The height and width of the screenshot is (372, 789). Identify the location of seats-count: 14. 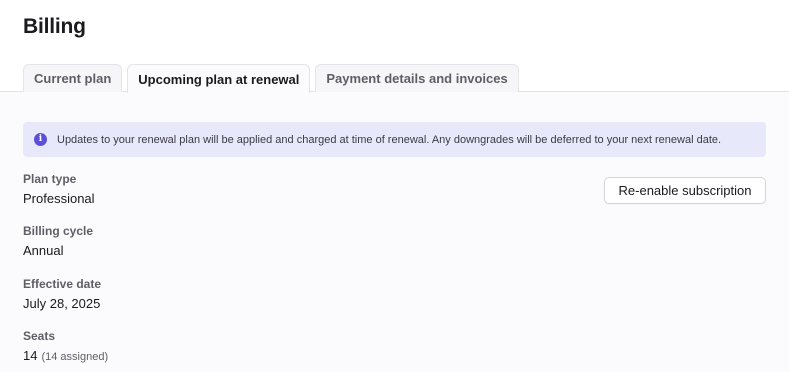
(30, 355).